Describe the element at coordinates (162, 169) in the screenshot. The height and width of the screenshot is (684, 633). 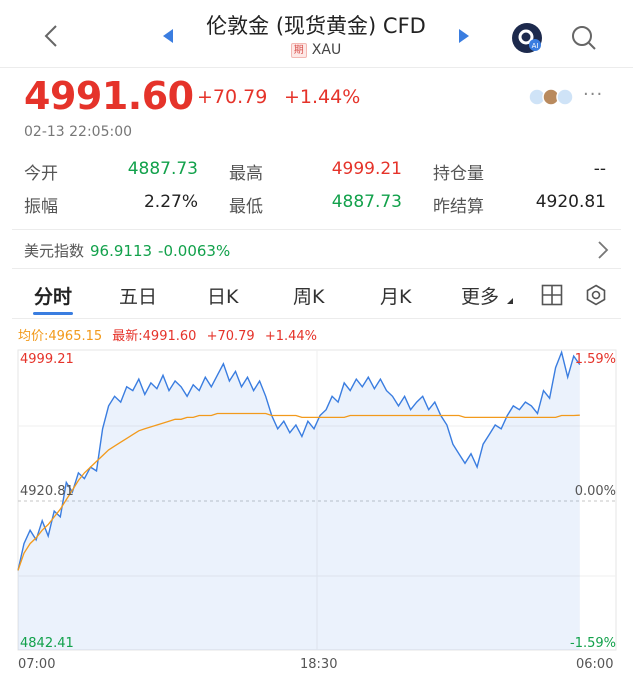
I see `open-value: 4887.73` at that location.